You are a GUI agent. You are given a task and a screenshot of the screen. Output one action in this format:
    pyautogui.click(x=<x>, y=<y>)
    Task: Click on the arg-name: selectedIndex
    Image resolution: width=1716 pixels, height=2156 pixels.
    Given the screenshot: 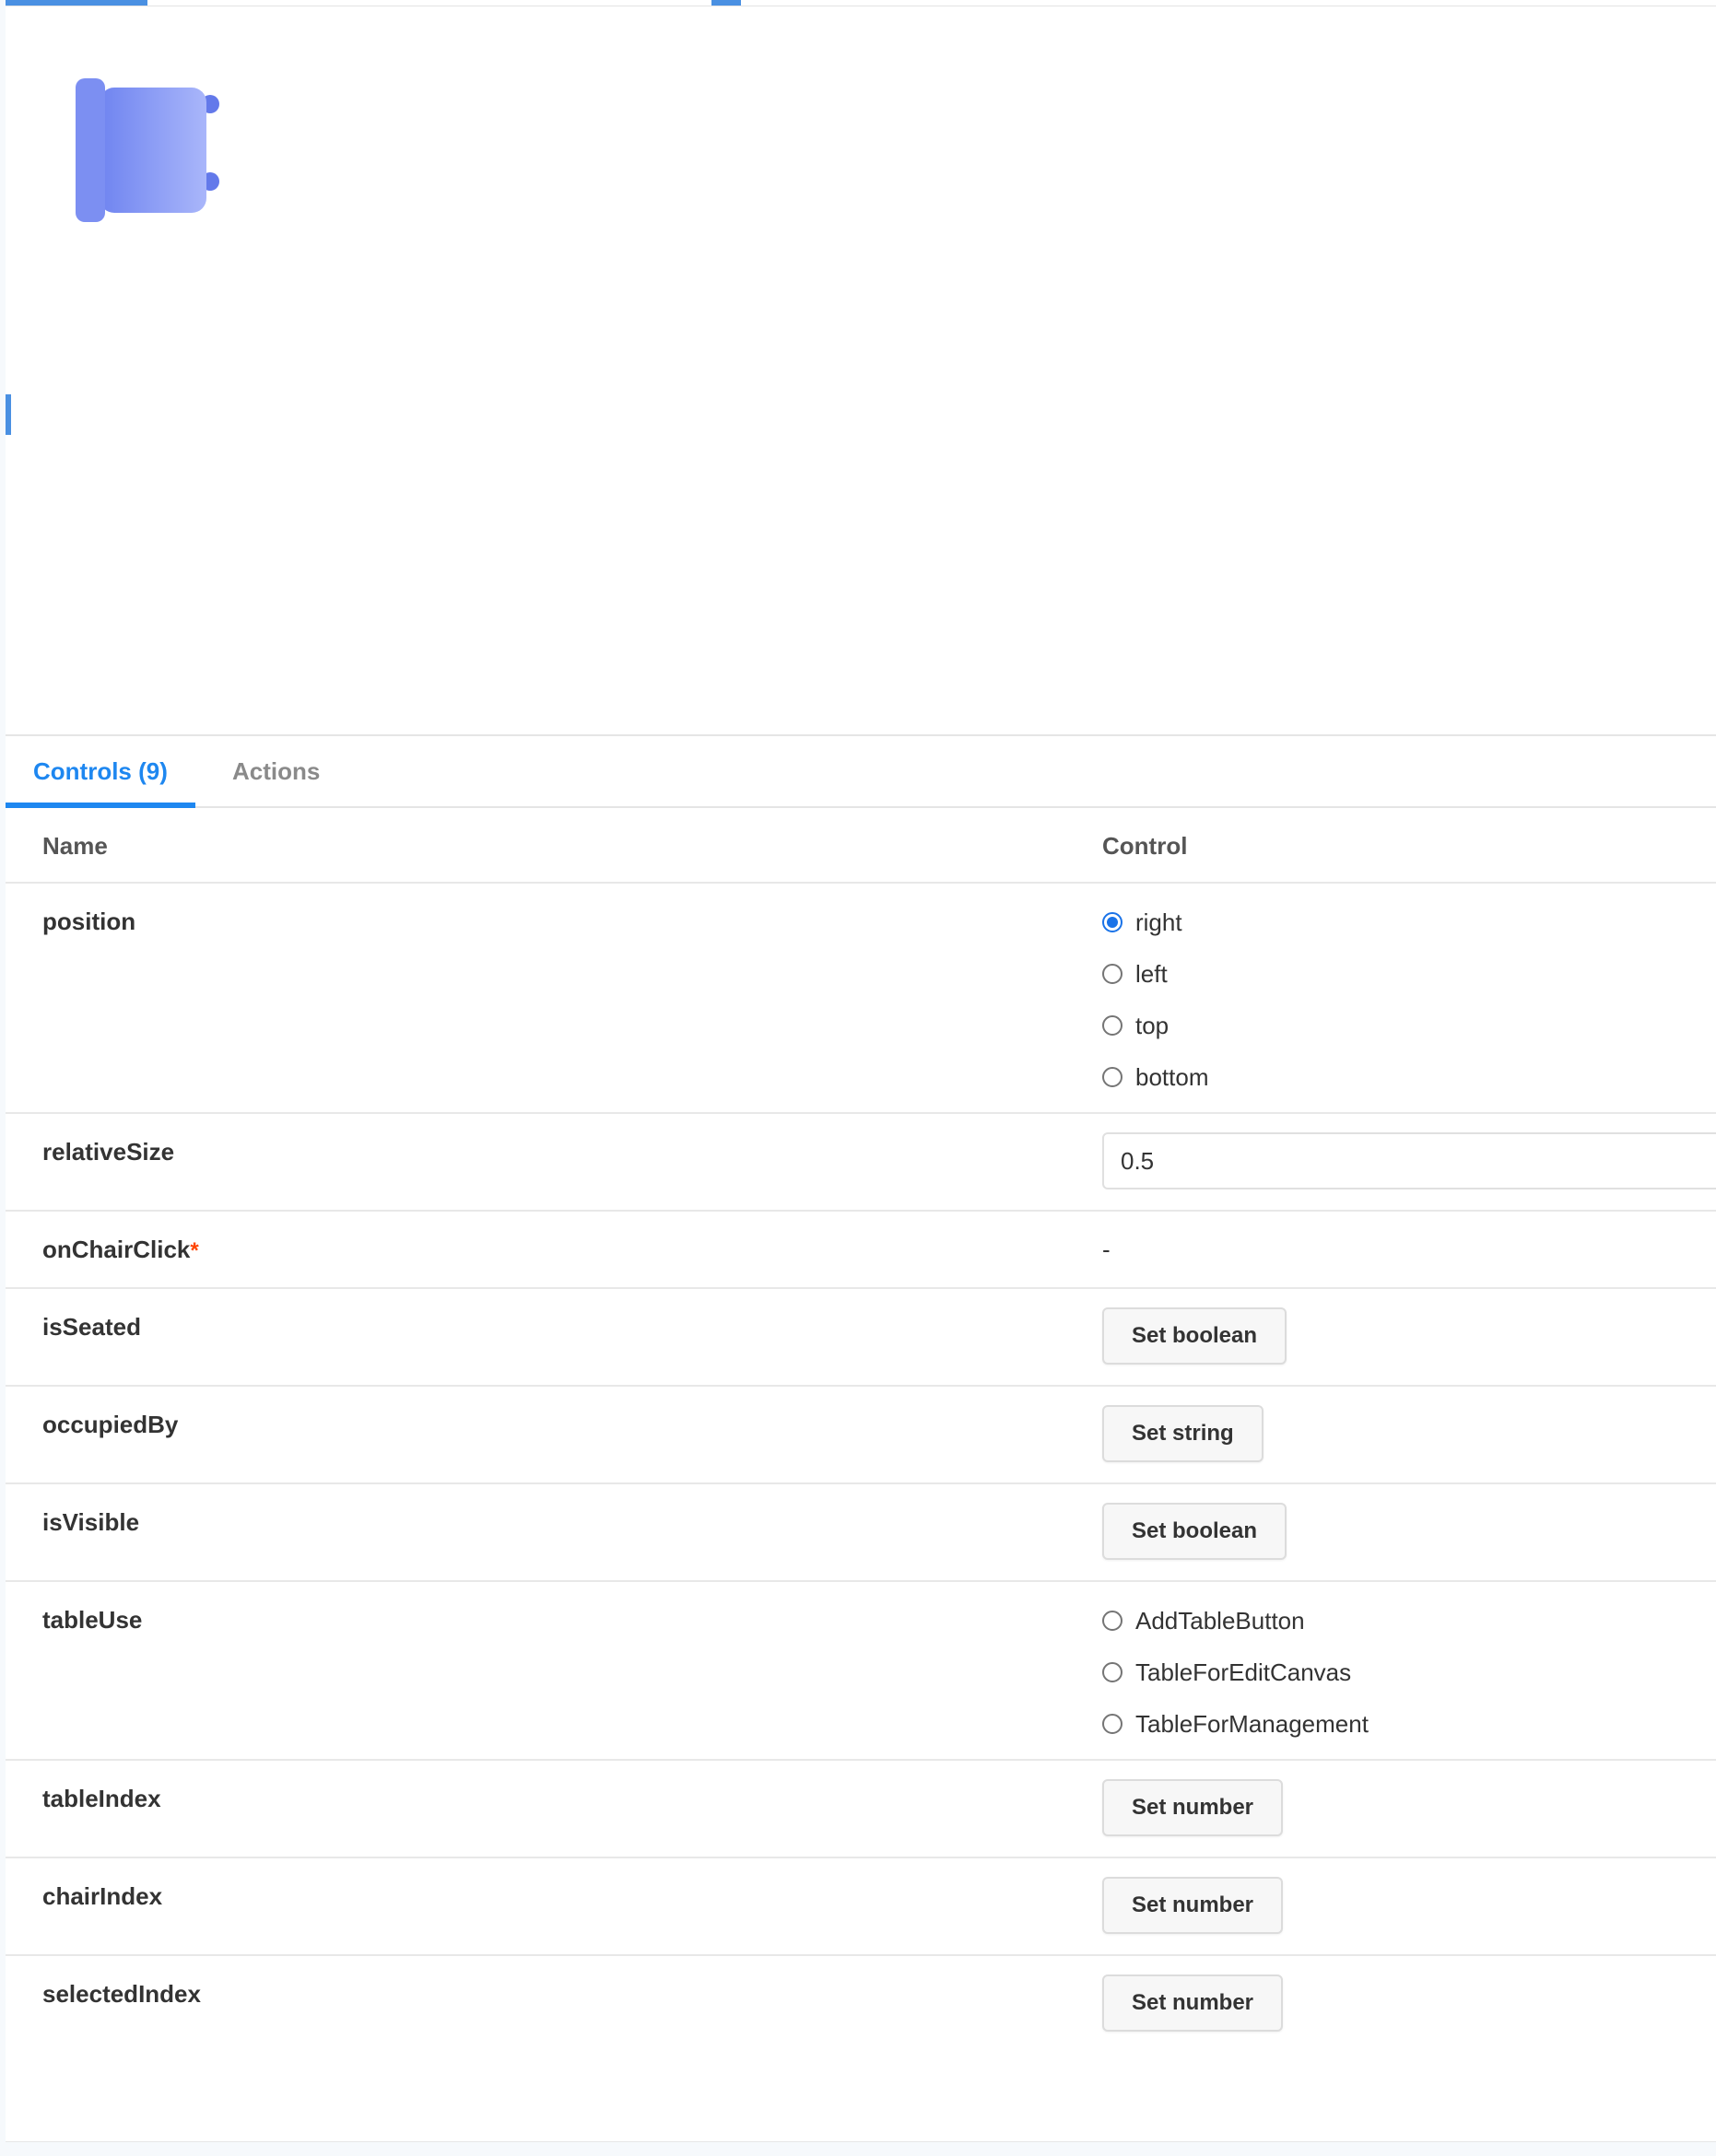 What is the action you would take?
    pyautogui.click(x=121, y=1994)
    